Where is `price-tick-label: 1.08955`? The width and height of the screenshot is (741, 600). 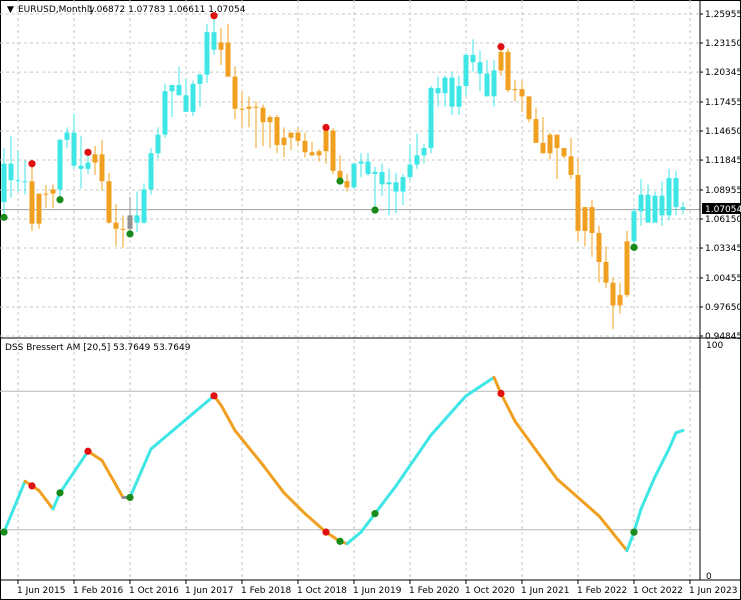
price-tick-label: 1.08955 is located at coordinates (723, 191).